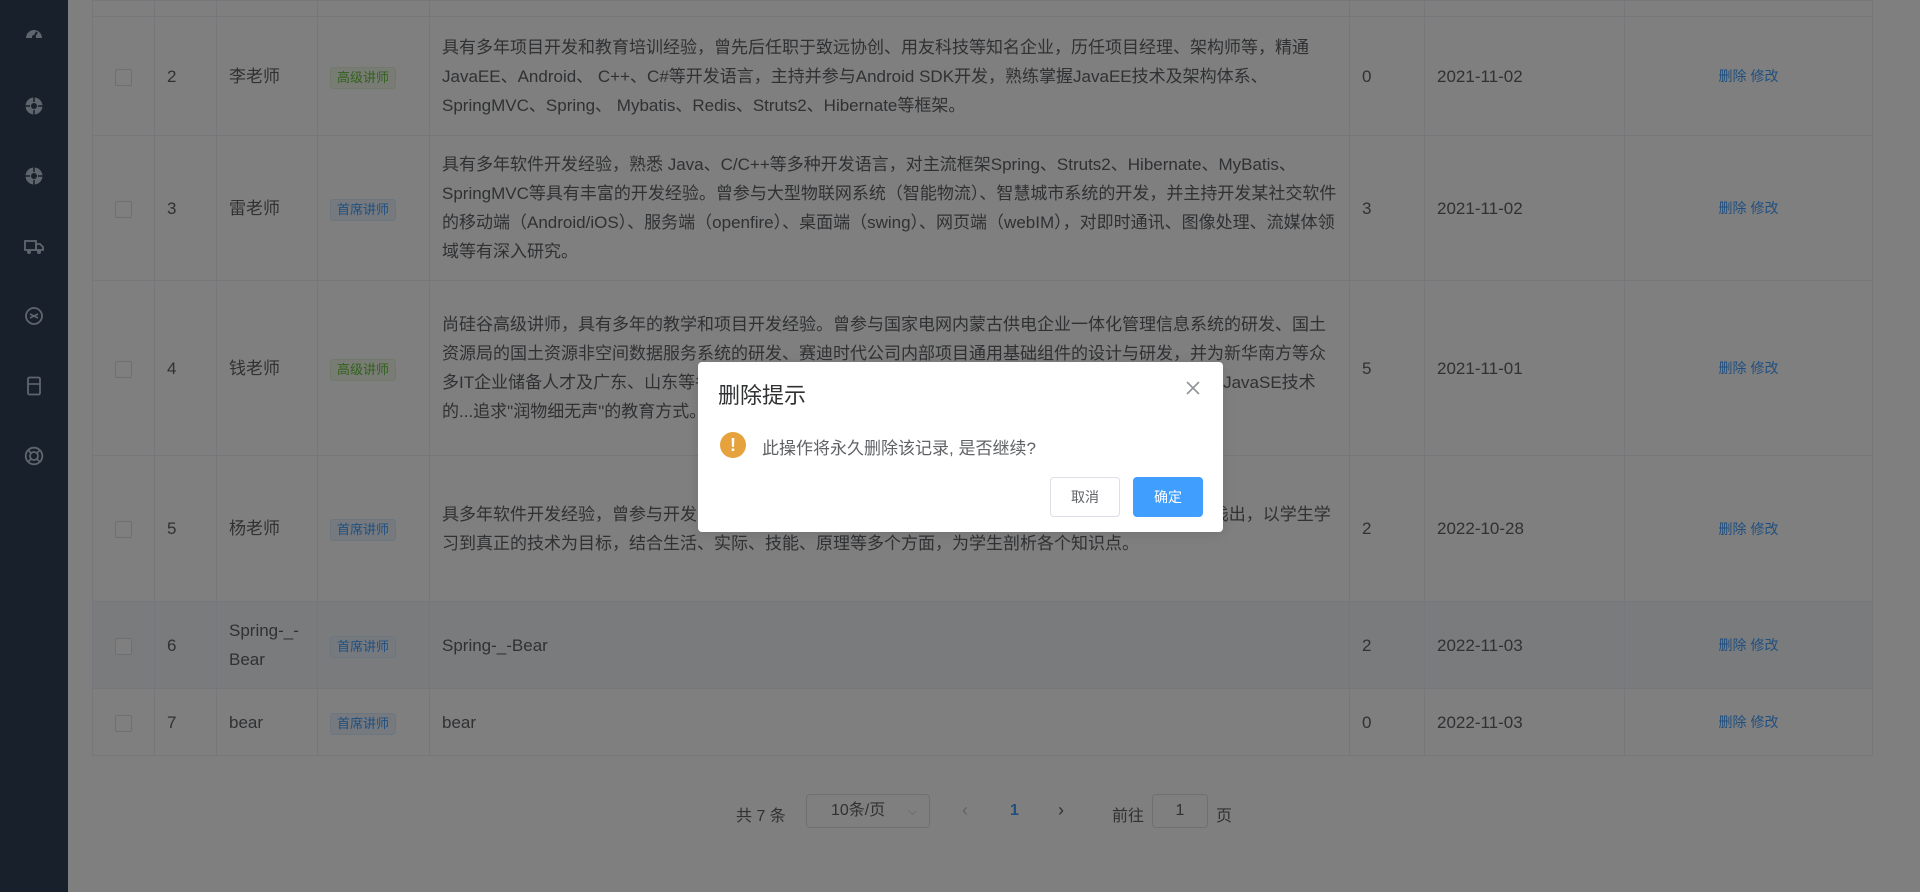 The image size is (1920, 892). I want to click on delete-confirm-dialog: 删除提示 ! 此操作将永久删除该记录, 是否继续? 取消 确定, so click(960, 447).